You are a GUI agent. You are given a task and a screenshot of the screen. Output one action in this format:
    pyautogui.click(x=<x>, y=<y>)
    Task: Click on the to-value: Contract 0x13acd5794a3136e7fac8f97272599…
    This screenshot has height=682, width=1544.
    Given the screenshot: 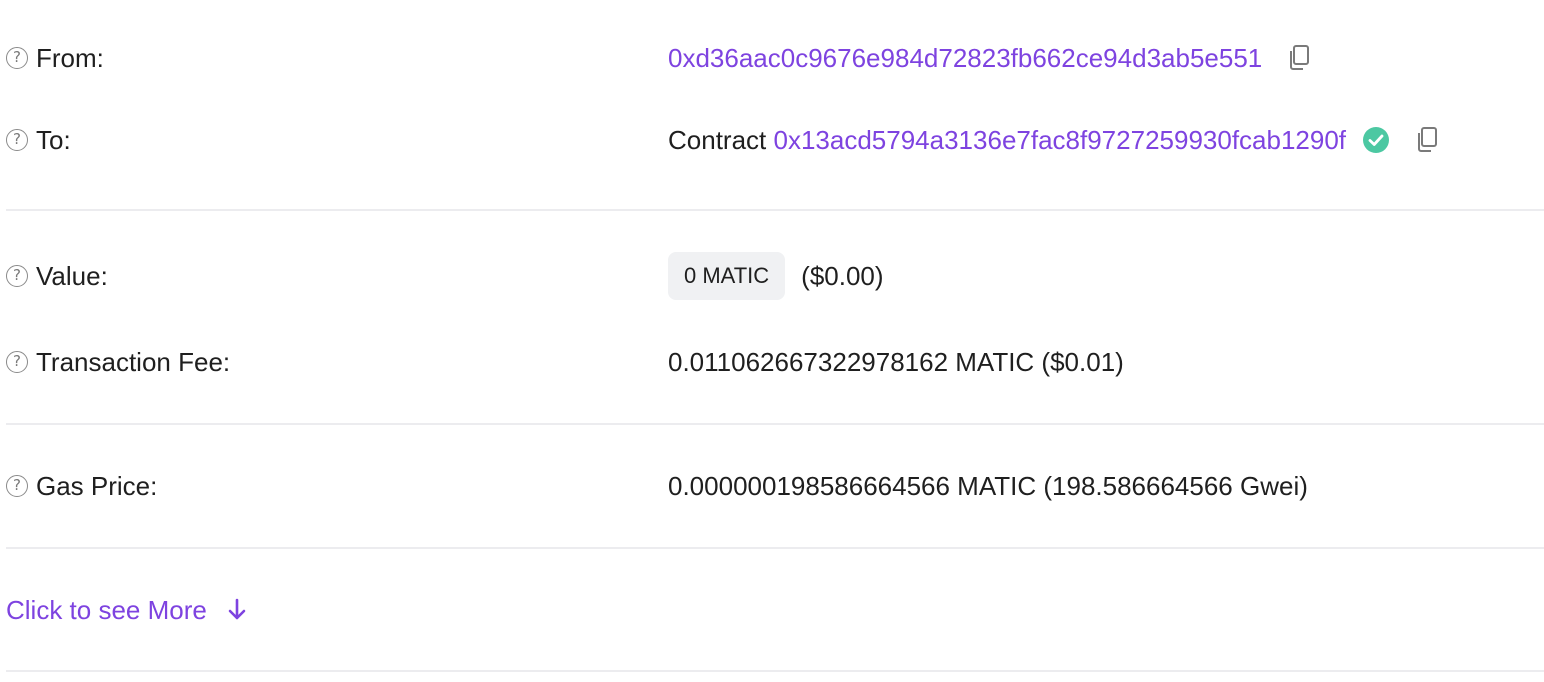 What is the action you would take?
    pyautogui.click(x=1054, y=140)
    